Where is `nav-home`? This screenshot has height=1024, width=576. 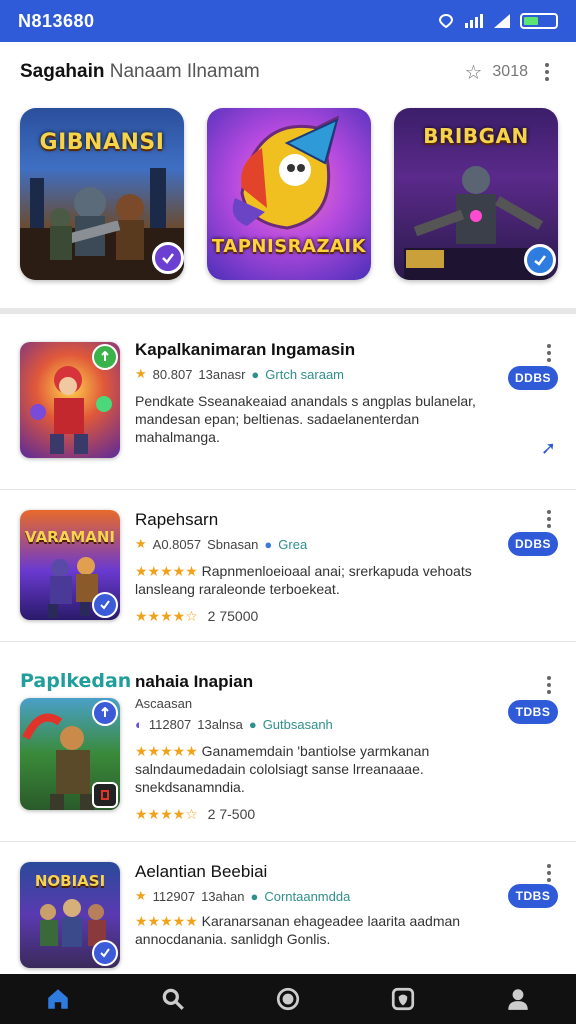
nav-home is located at coordinates (58, 999).